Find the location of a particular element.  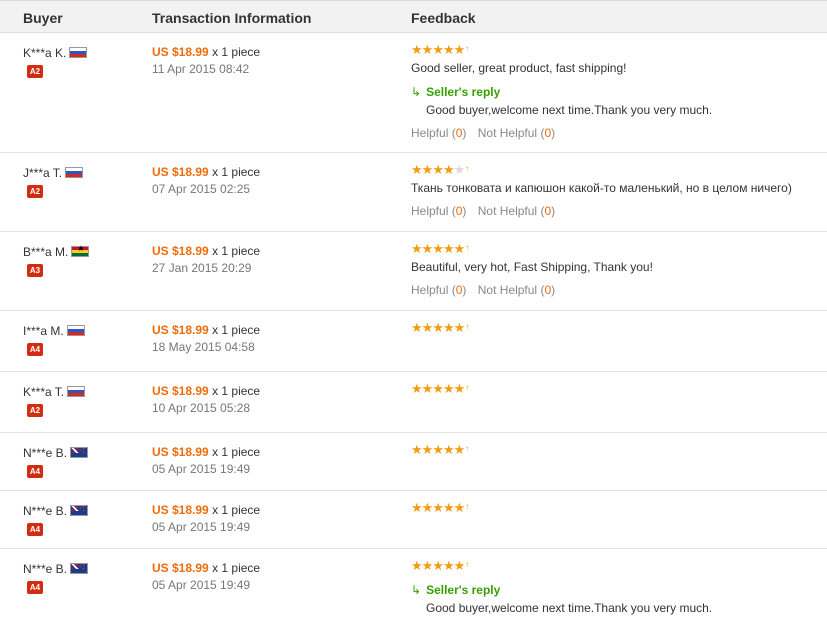

transaction-cell: US $18.99 x 1 piece 18 May 2015 04:58 is located at coordinates (206, 338).